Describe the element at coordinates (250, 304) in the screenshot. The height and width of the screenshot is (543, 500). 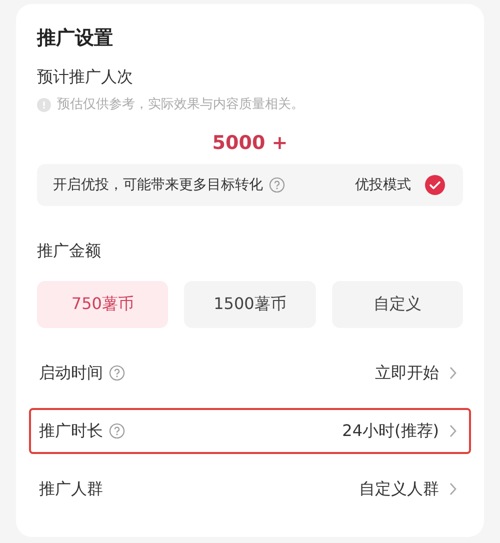
I see `amount-option: 1500薯币` at that location.